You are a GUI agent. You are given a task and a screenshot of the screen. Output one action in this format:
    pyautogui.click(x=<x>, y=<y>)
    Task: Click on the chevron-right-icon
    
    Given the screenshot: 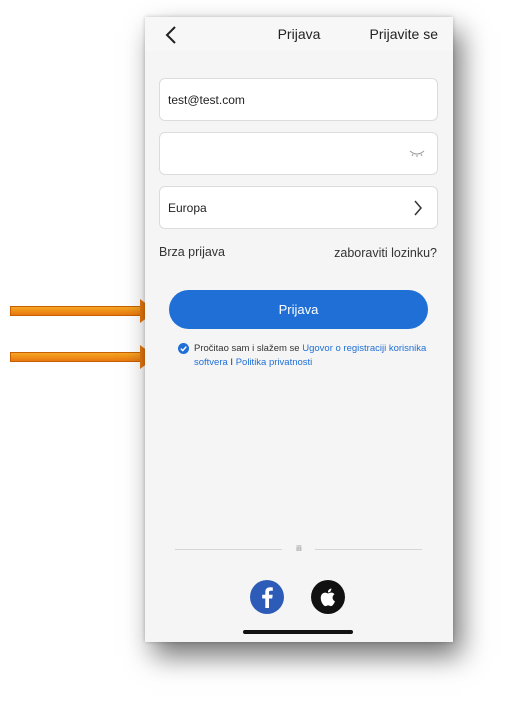 What is the action you would take?
    pyautogui.click(x=418, y=208)
    